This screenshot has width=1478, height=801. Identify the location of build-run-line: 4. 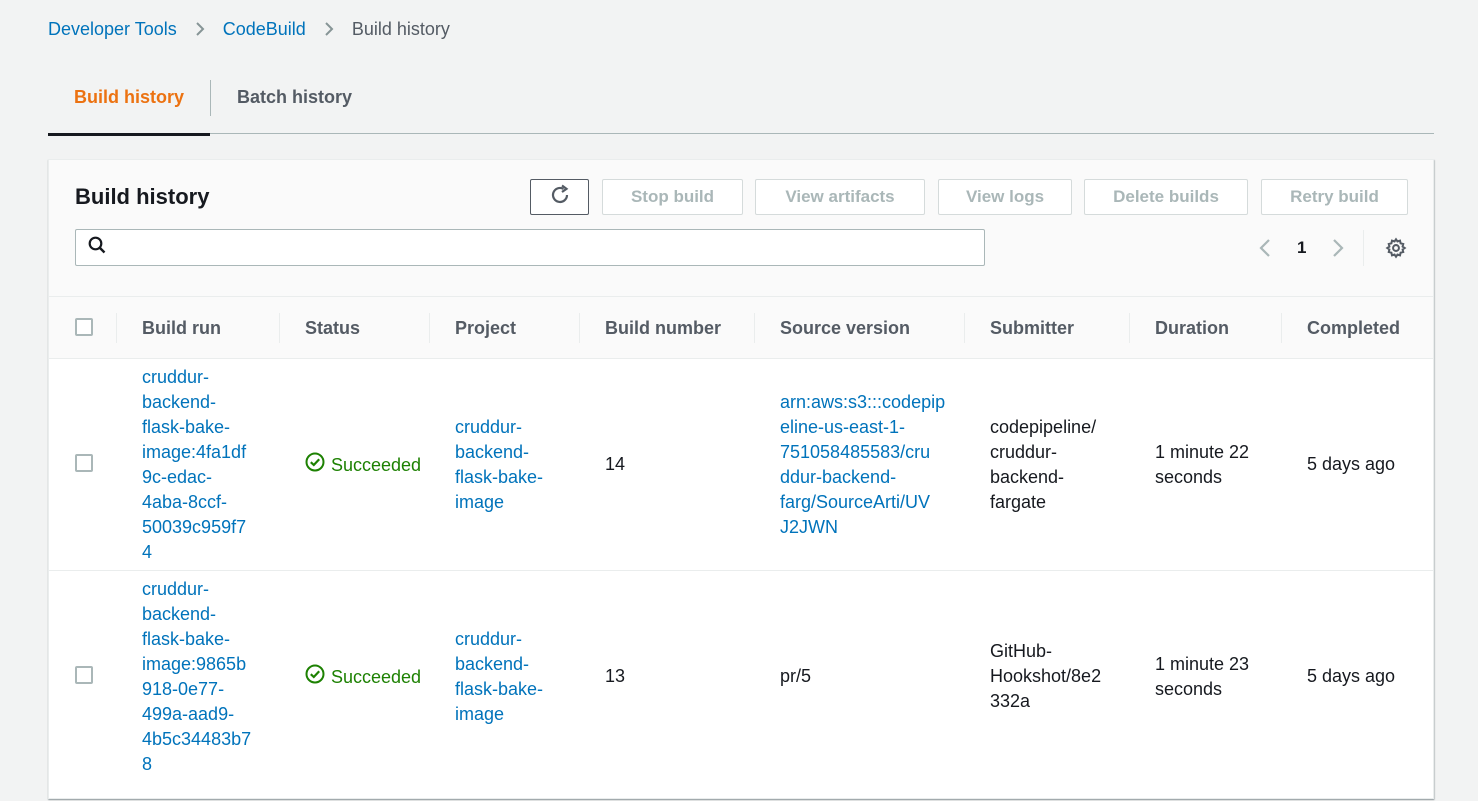
(147, 552).